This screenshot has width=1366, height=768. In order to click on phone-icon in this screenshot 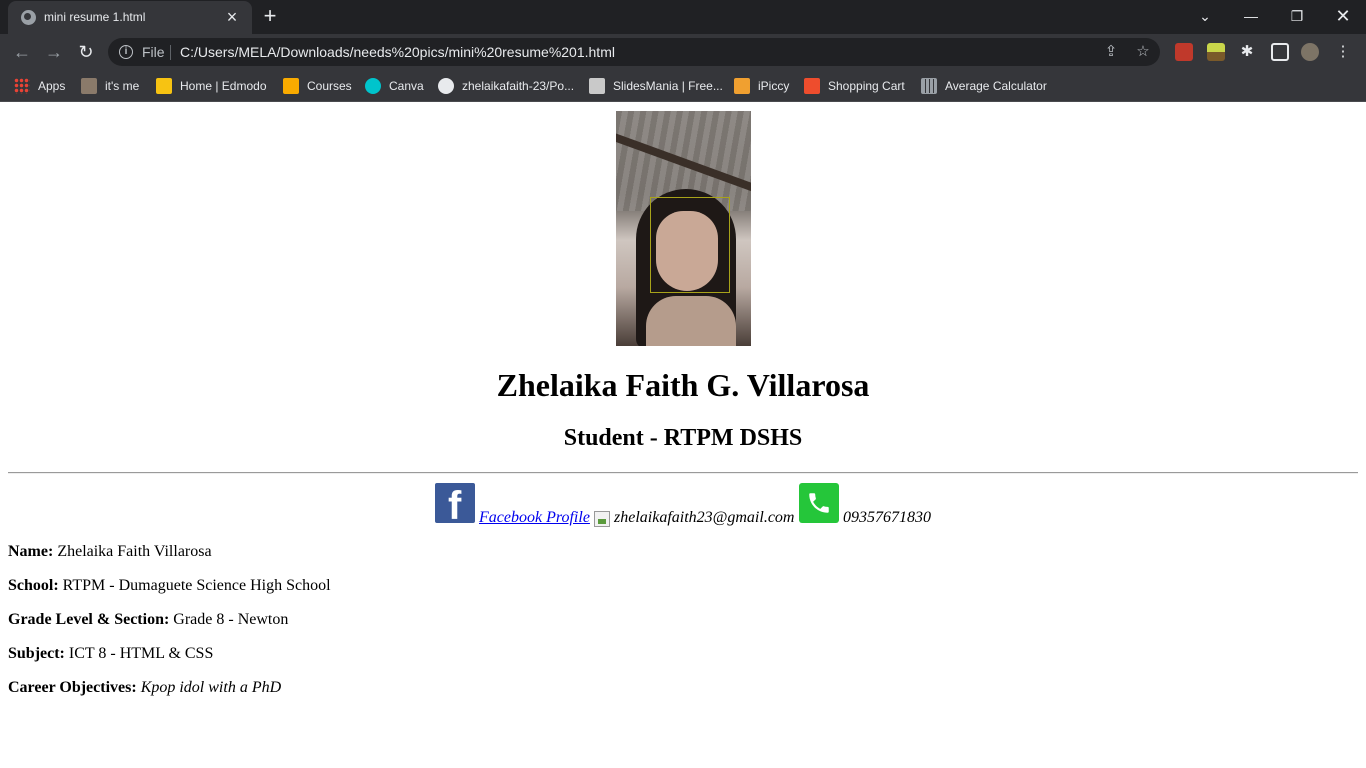, I will do `click(819, 503)`.